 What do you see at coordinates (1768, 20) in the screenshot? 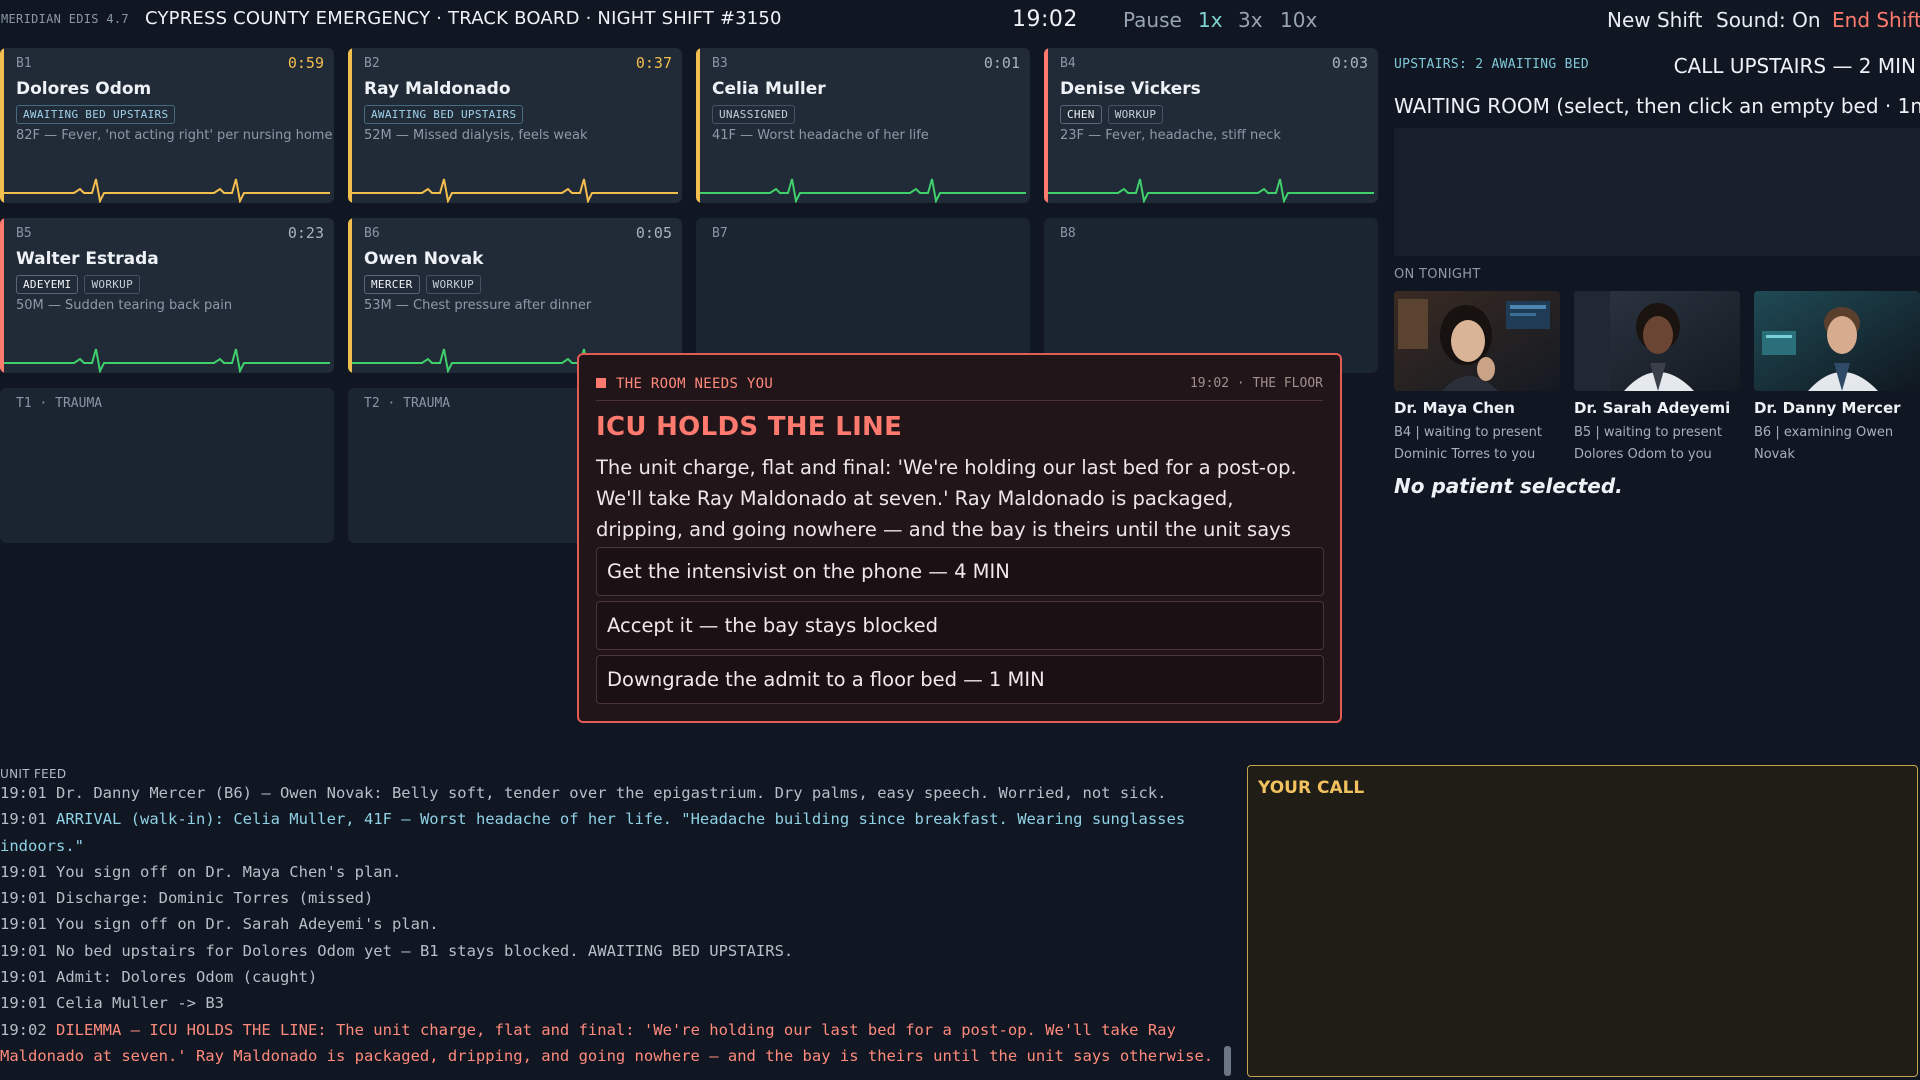
I see `sound-toggle: Sound: On` at bounding box center [1768, 20].